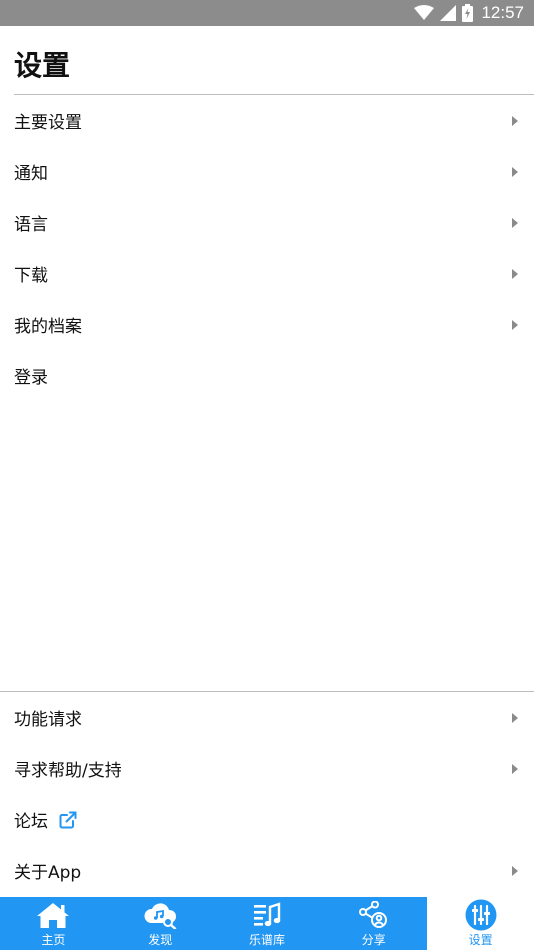 This screenshot has width=534, height=950. Describe the element at coordinates (448, 13) in the screenshot. I see `signal-icon` at that location.